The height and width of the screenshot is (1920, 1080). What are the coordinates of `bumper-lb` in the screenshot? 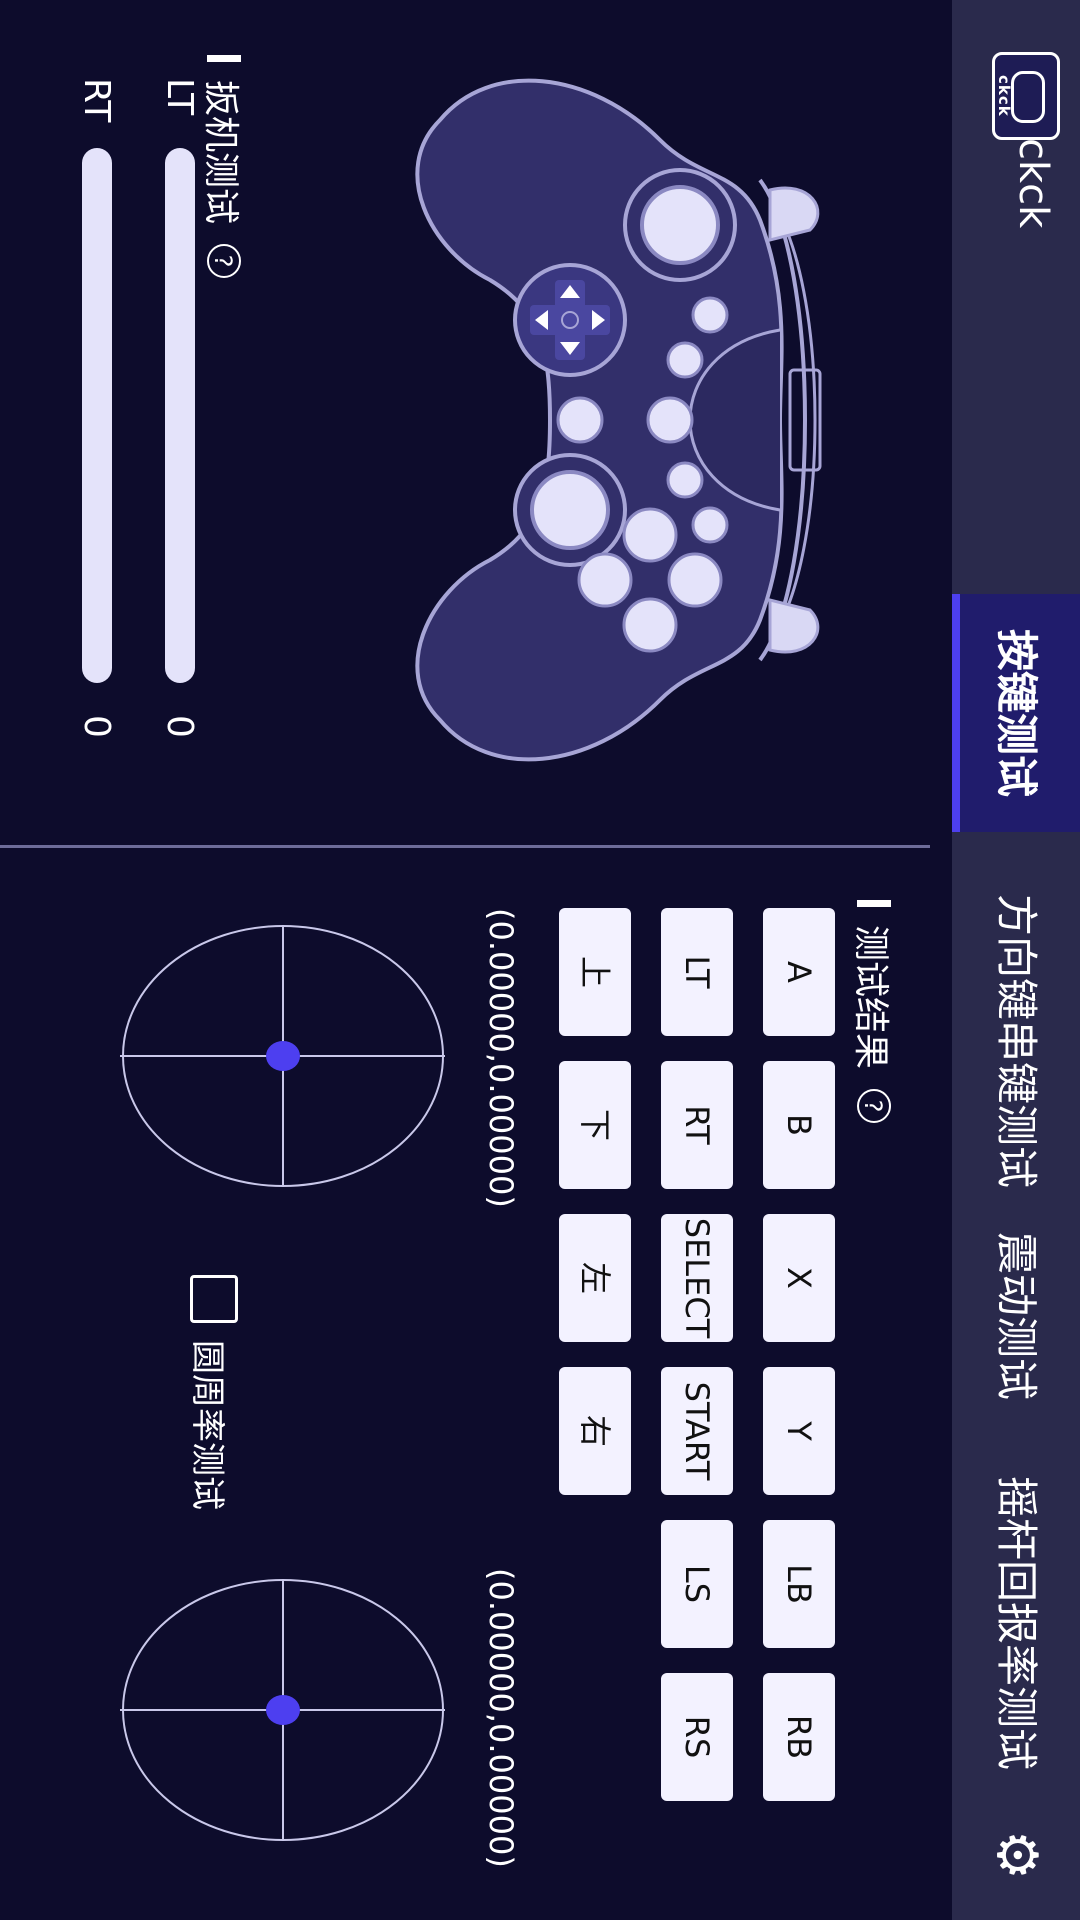 It's located at (794, 214).